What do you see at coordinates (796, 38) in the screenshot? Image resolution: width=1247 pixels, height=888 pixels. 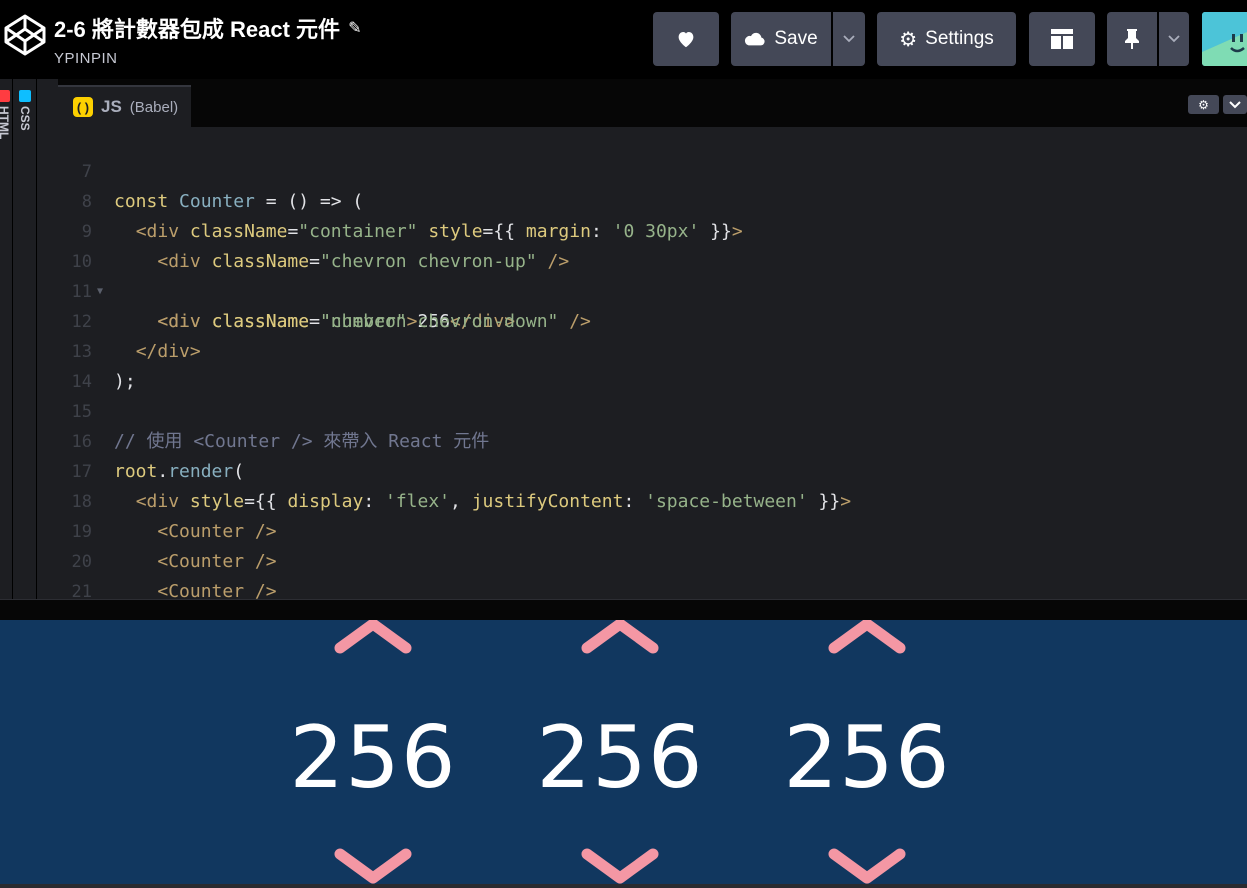 I see `save-label: Save` at bounding box center [796, 38].